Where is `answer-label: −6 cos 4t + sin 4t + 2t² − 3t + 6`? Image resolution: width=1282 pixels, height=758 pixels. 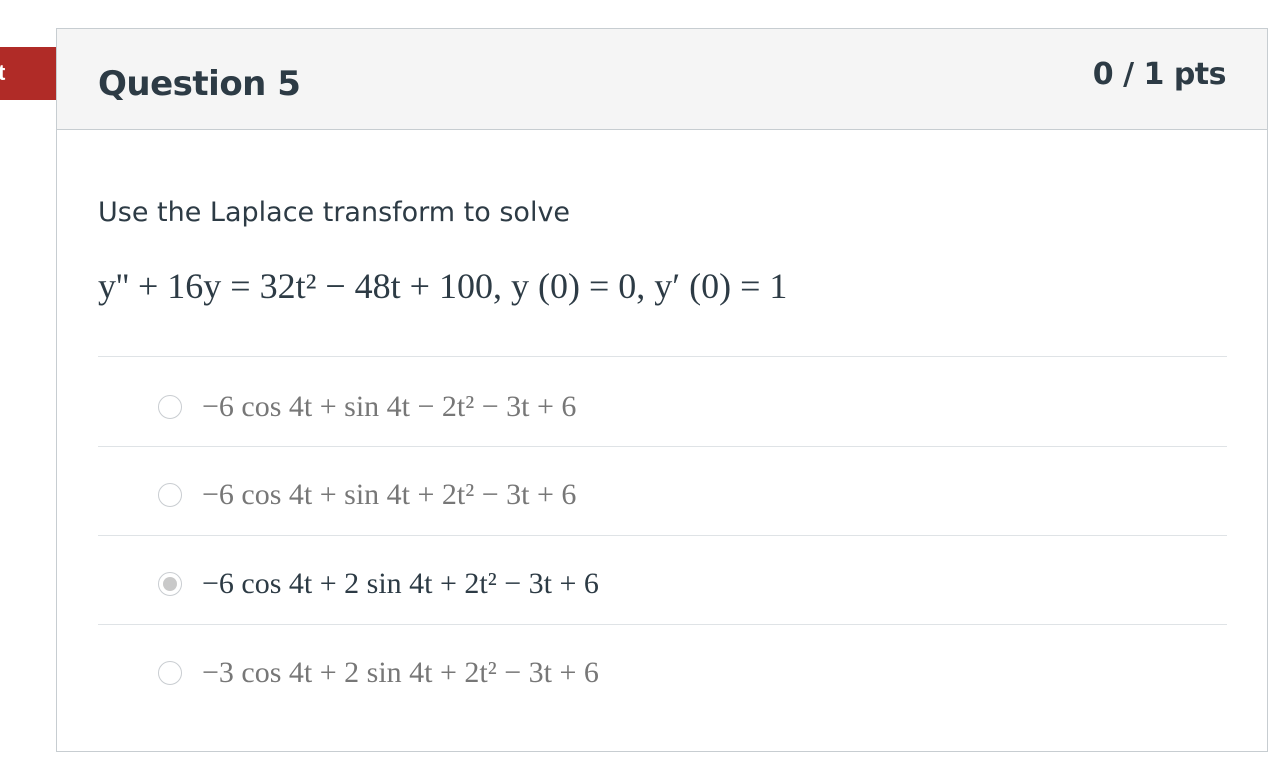
answer-label: −6 cos 4t + sin 4t + 2t² − 3t + 6 is located at coordinates (389, 494).